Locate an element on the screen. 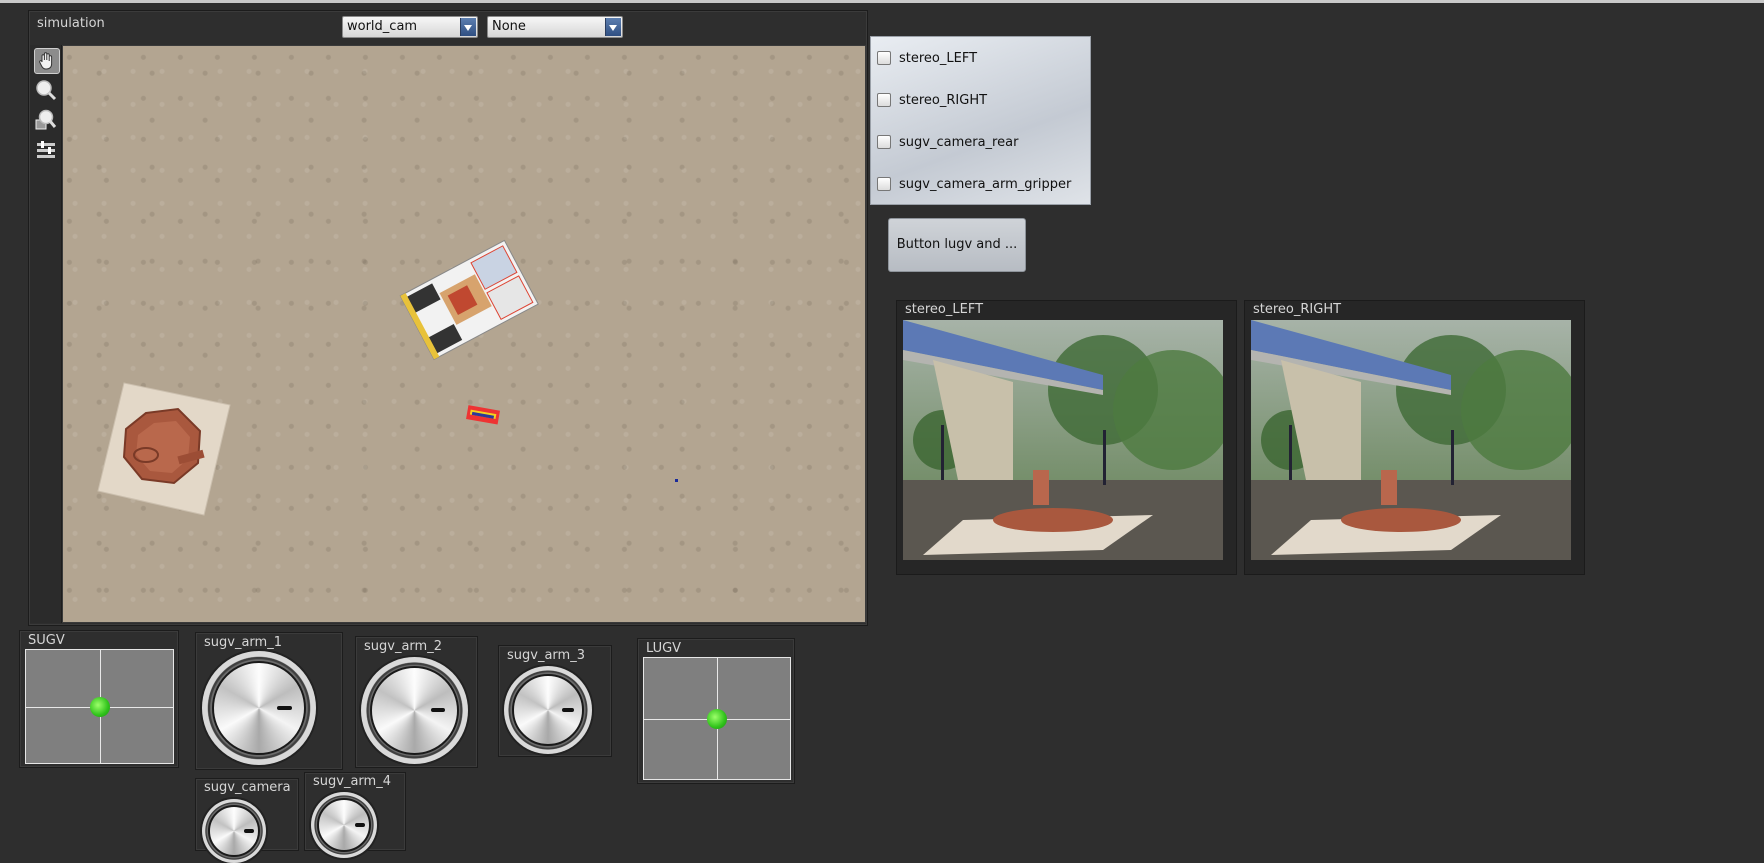 This screenshot has width=1764, height=863. sugv-camera-dial is located at coordinates (234, 831).